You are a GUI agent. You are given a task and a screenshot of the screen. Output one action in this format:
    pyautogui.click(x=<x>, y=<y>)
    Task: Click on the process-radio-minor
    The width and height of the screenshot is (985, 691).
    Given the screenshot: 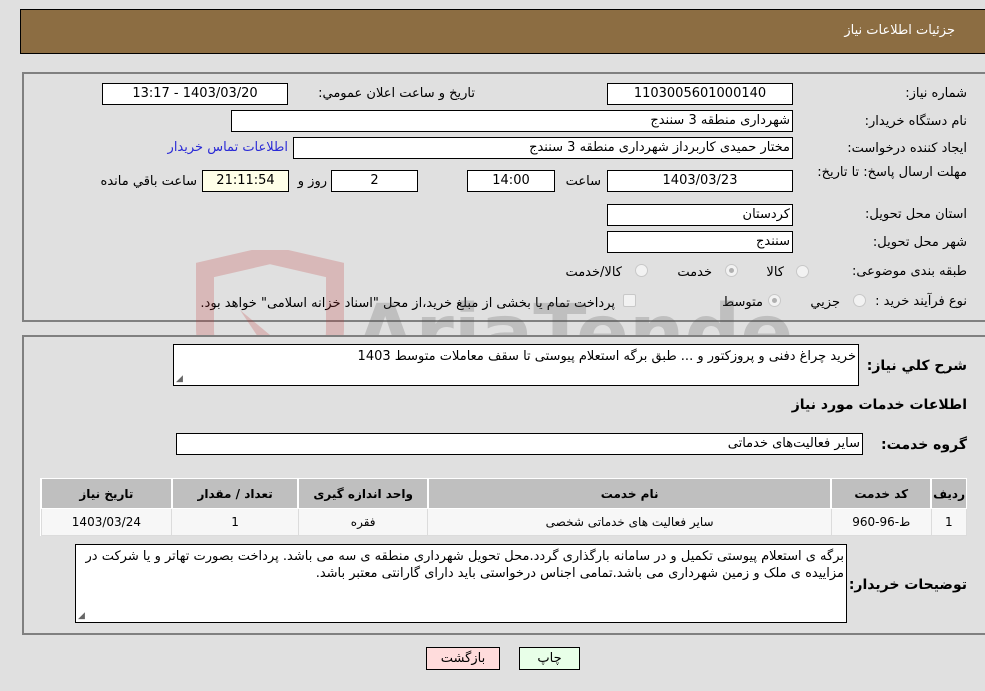 What is the action you would take?
    pyautogui.click(x=859, y=300)
    